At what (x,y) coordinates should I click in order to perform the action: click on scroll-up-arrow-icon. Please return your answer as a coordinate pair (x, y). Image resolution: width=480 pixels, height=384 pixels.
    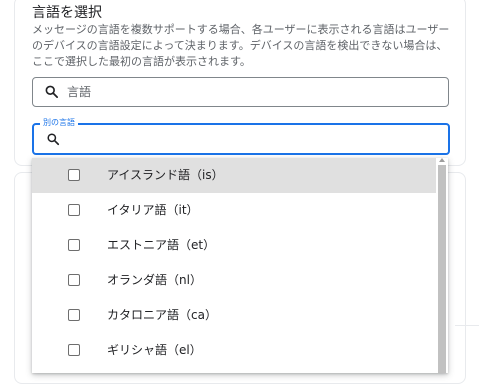
    Looking at the image, I should click on (442, 160).